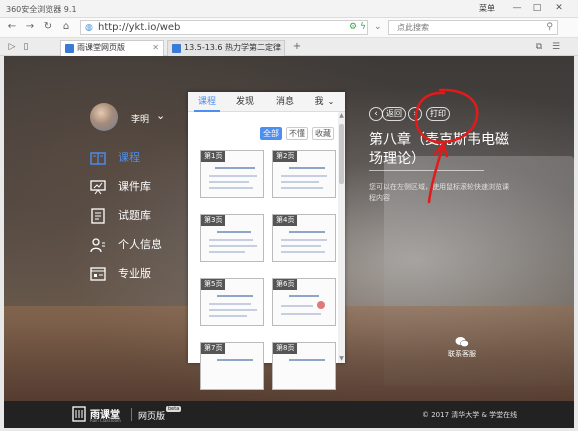 The height and width of the screenshot is (431, 578). I want to click on close-icon: ✕, so click(559, 8).